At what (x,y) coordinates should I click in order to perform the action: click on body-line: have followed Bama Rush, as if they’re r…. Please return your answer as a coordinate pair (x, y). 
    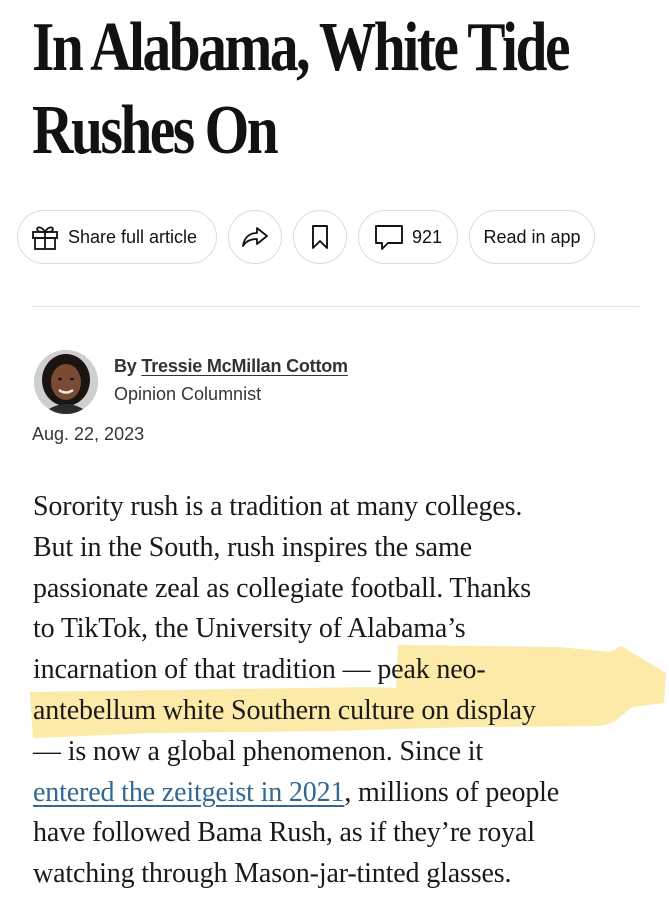
    Looking at the image, I should click on (284, 833).